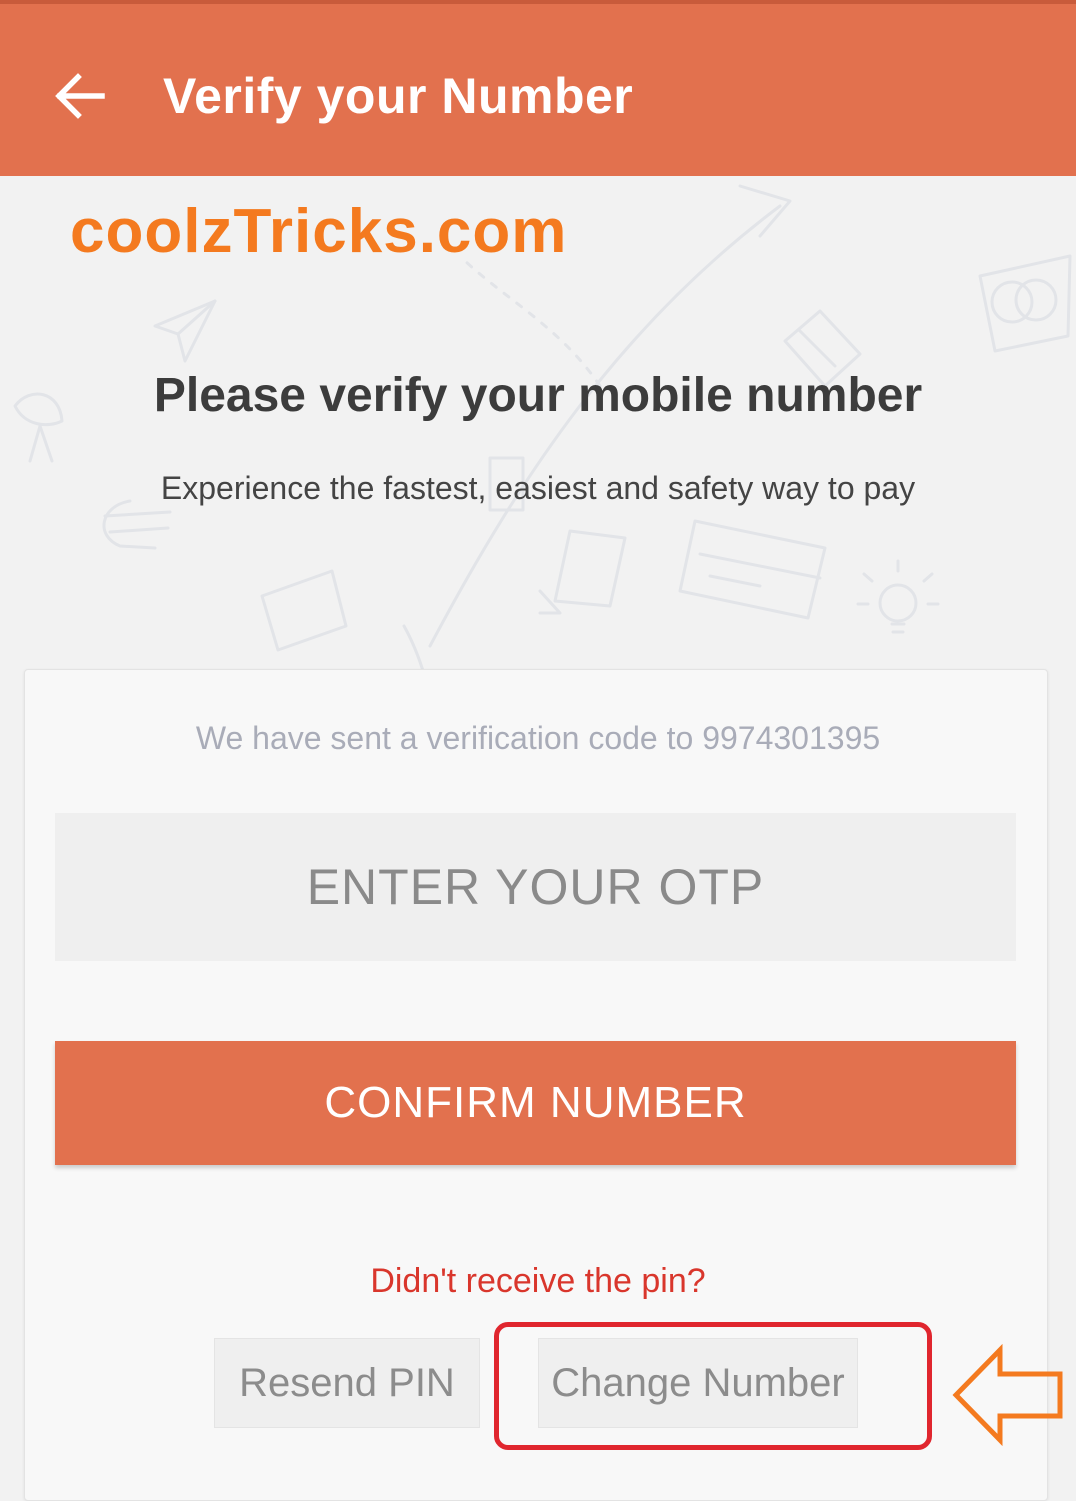 Image resolution: width=1076 pixels, height=1501 pixels. I want to click on back-button, so click(80, 96).